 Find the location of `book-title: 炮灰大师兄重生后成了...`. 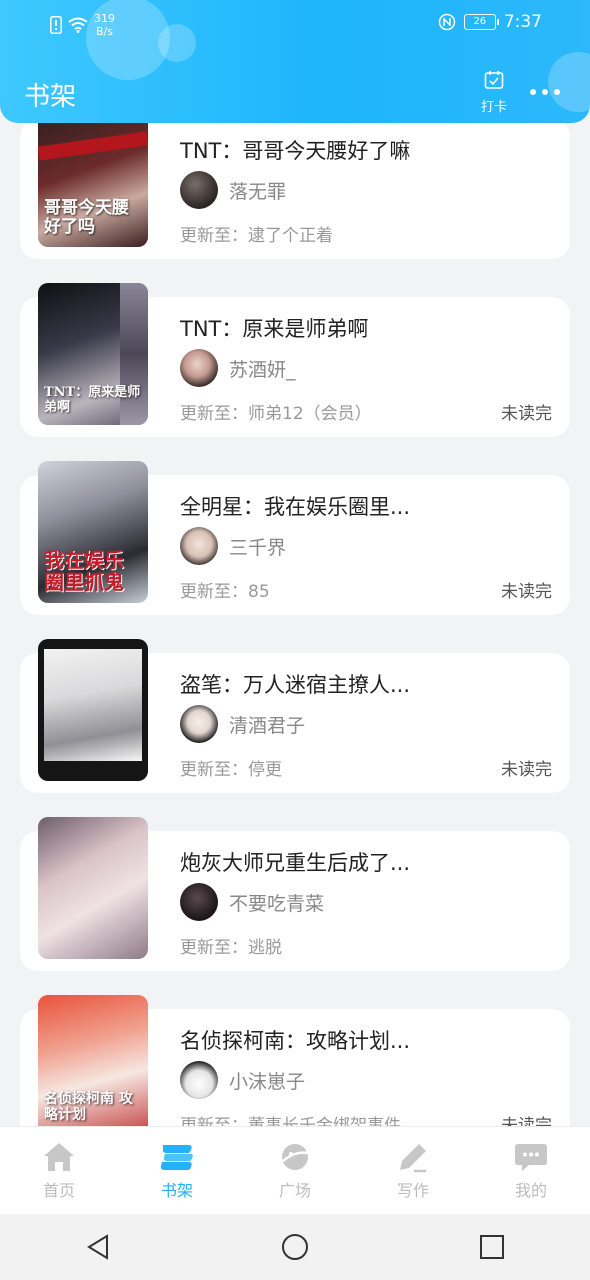

book-title: 炮灰大师兄重生后成了... is located at coordinates (295, 863).